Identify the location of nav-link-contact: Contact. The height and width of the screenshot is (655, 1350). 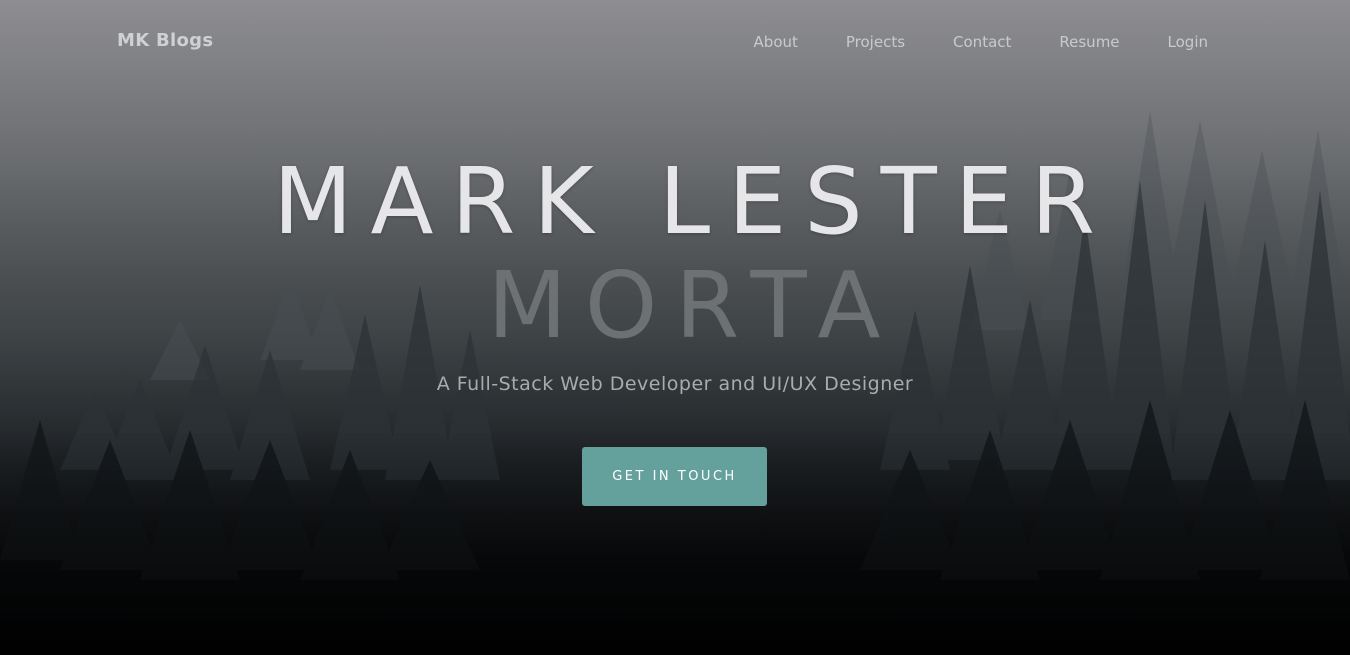
(982, 42).